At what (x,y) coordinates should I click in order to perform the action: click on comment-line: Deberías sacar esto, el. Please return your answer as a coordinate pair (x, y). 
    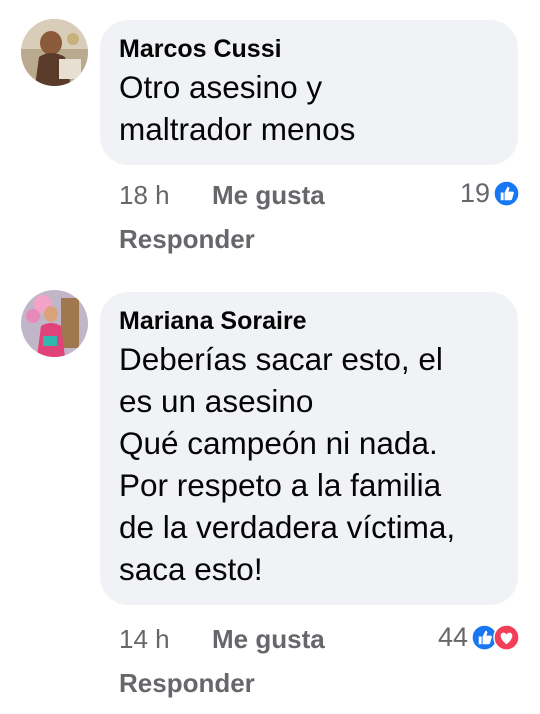
    Looking at the image, I should click on (281, 359).